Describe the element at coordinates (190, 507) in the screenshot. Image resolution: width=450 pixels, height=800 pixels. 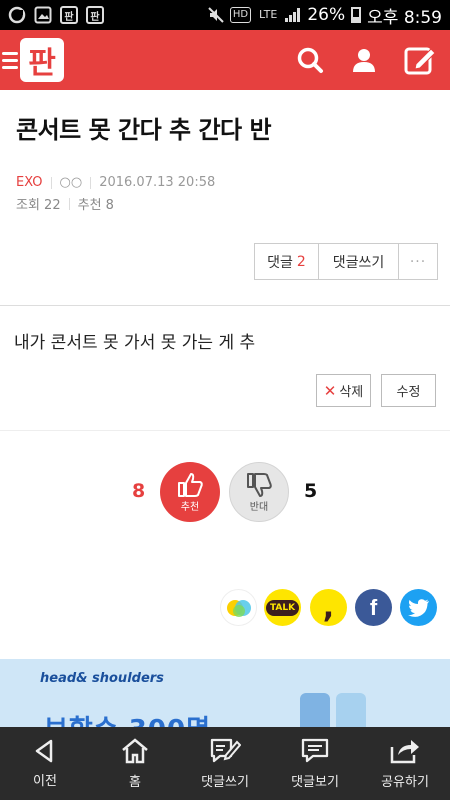
I see `upvote-label: 추천` at that location.